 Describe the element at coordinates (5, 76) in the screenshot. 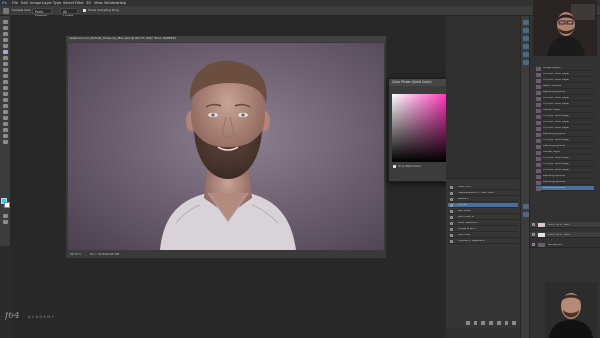

I see `history-brush-tool-icon` at that location.